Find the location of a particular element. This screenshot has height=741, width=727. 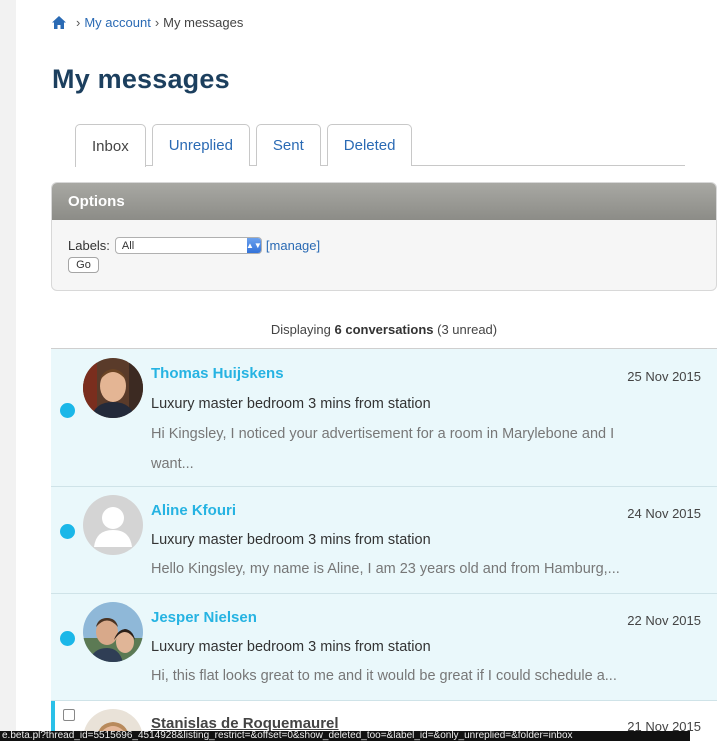

breadcrumb-current: My messages is located at coordinates (203, 22).